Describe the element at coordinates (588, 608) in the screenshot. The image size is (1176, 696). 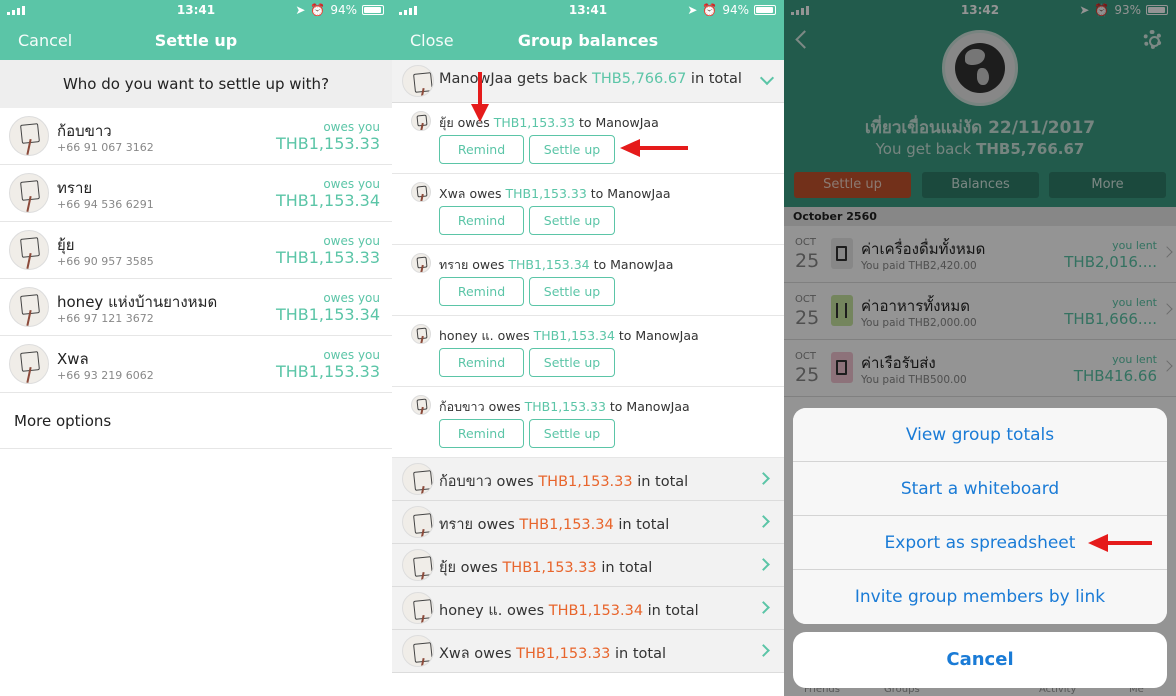
I see `member-total-row: honey แ. owes THB1,153.34 in total` at that location.